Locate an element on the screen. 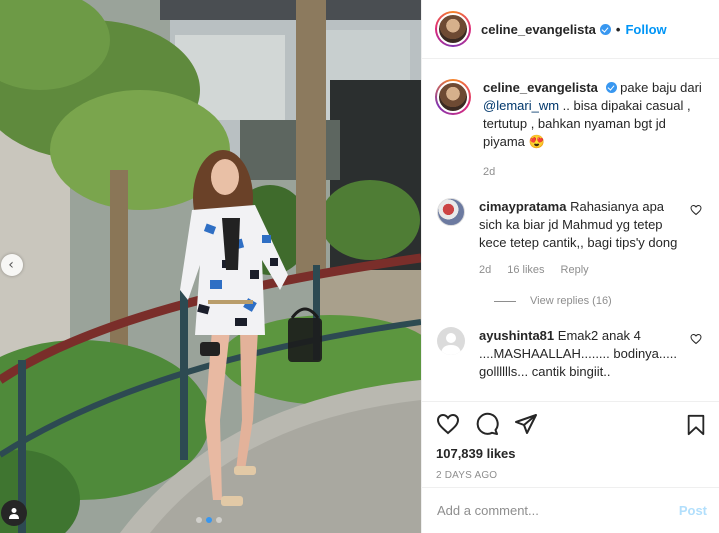 This screenshot has width=719, height=533. like-heart-icon is located at coordinates (448, 424).